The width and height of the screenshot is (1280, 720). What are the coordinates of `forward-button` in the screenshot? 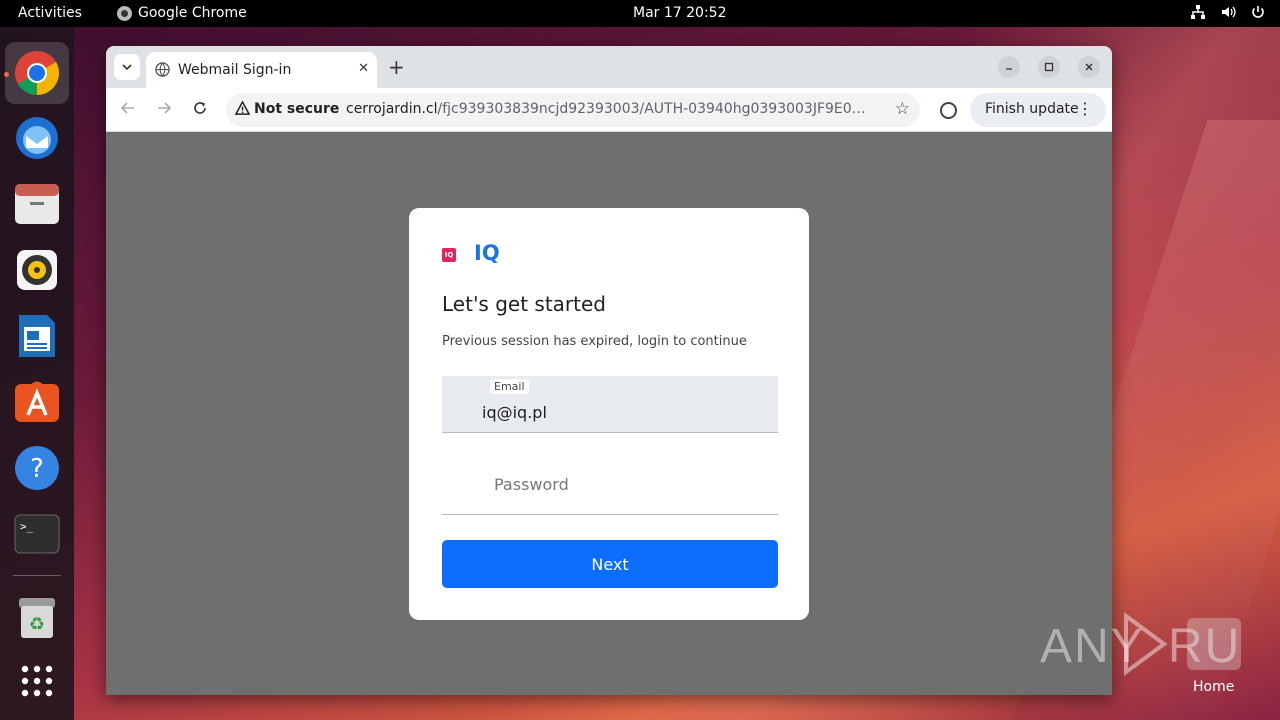 It's located at (164, 110).